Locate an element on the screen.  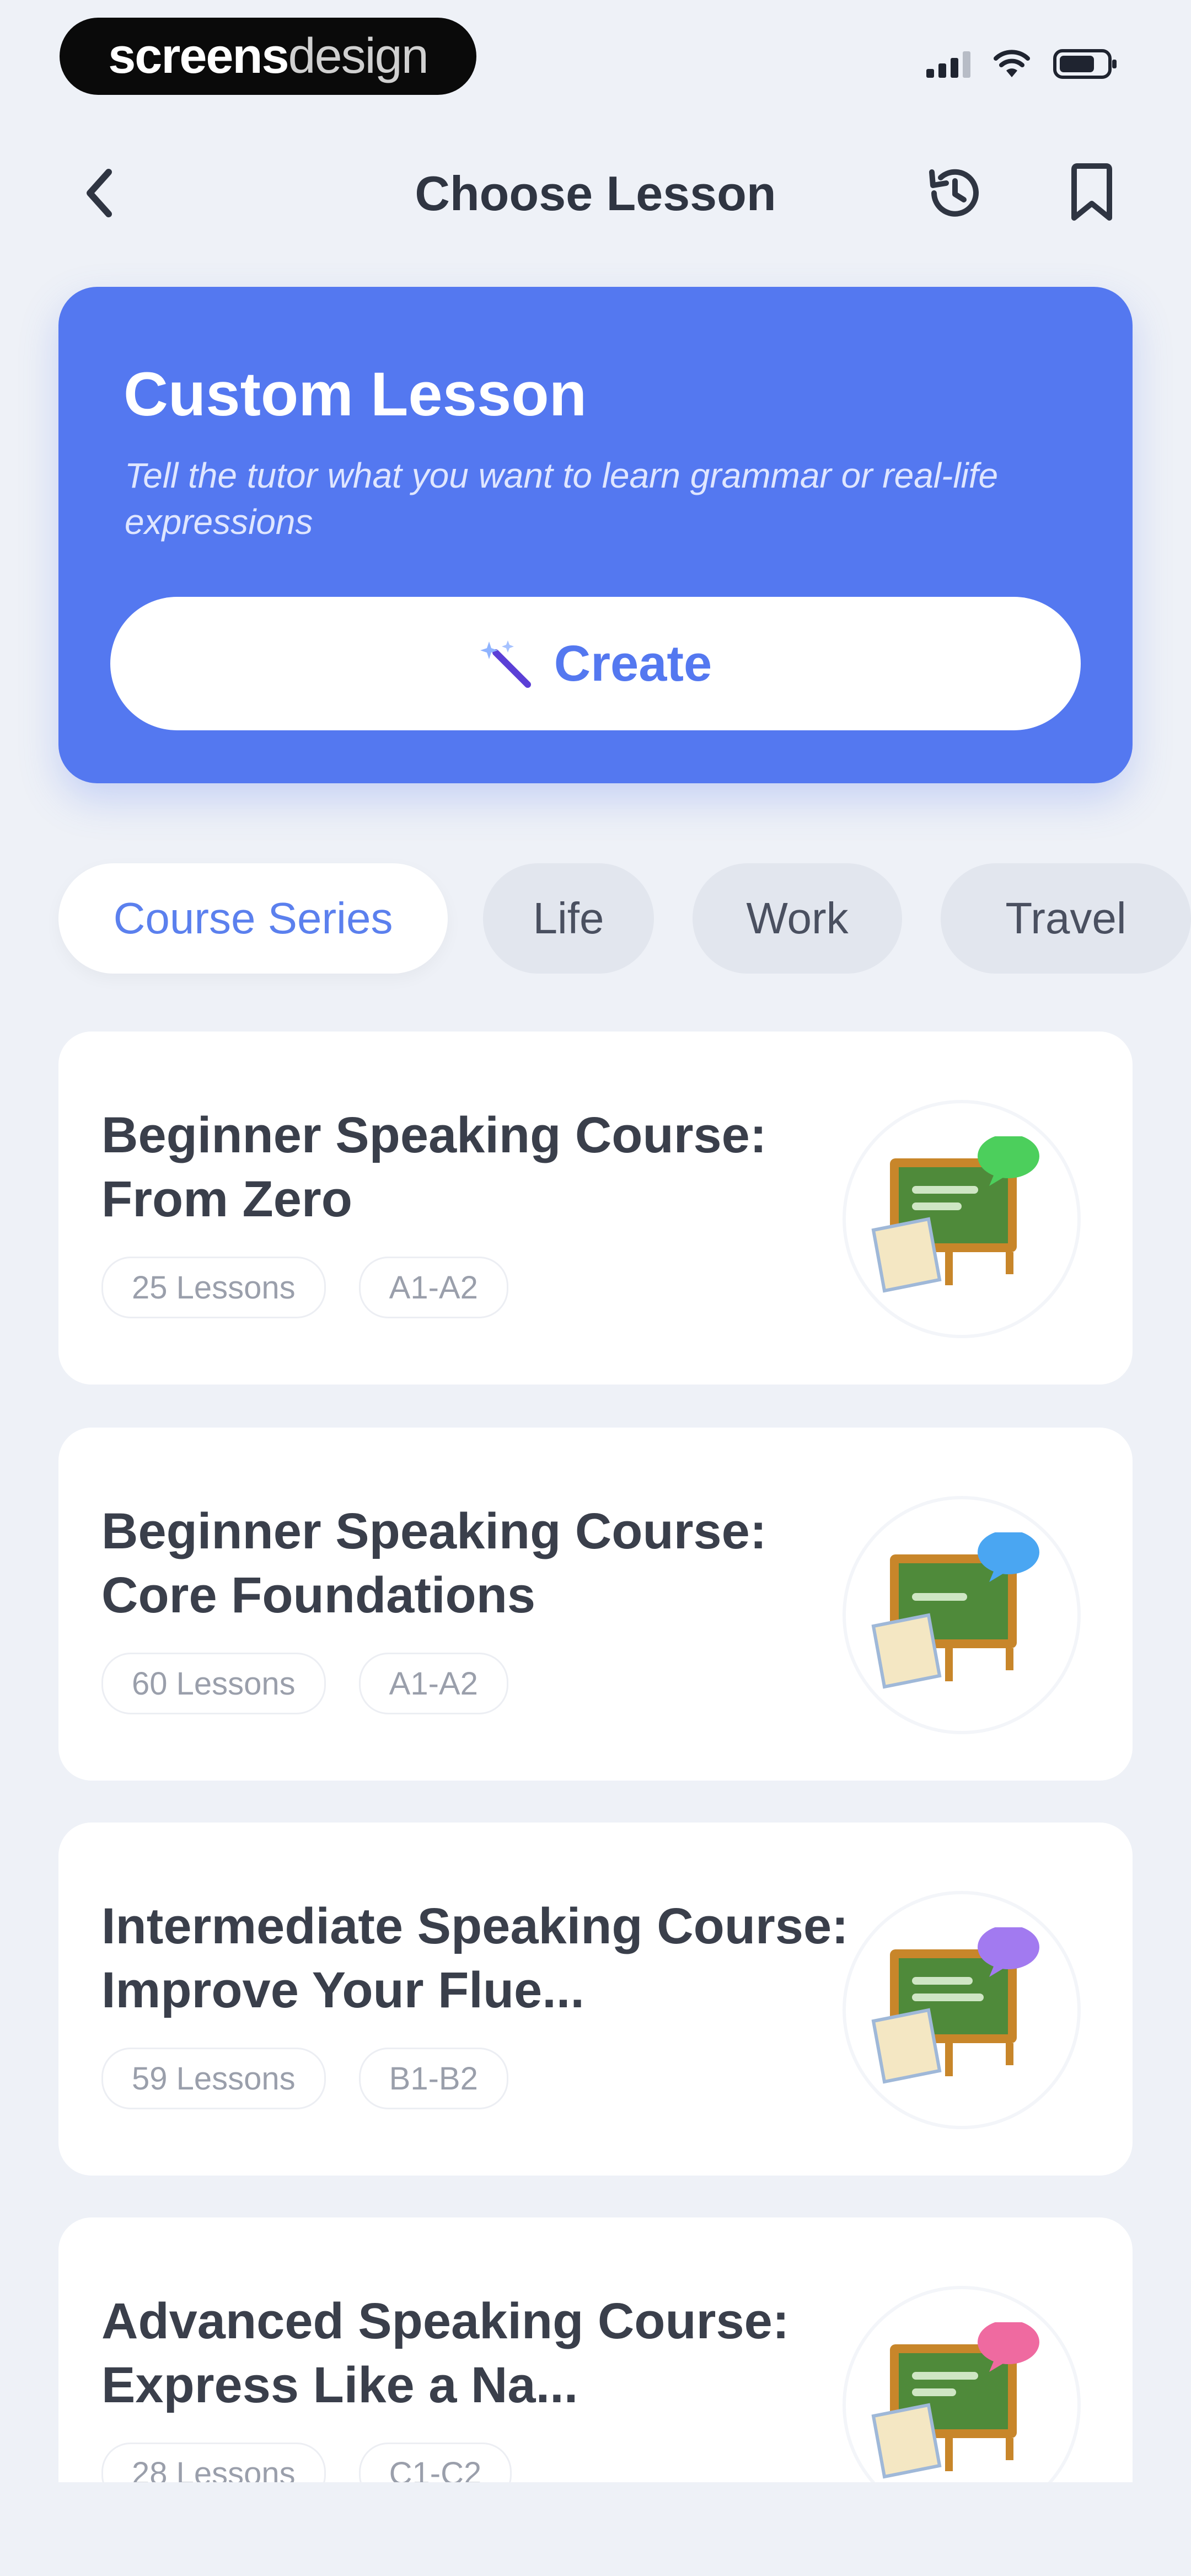
course-tags: 59 Lessons B1-B2 is located at coordinates (304, 2078).